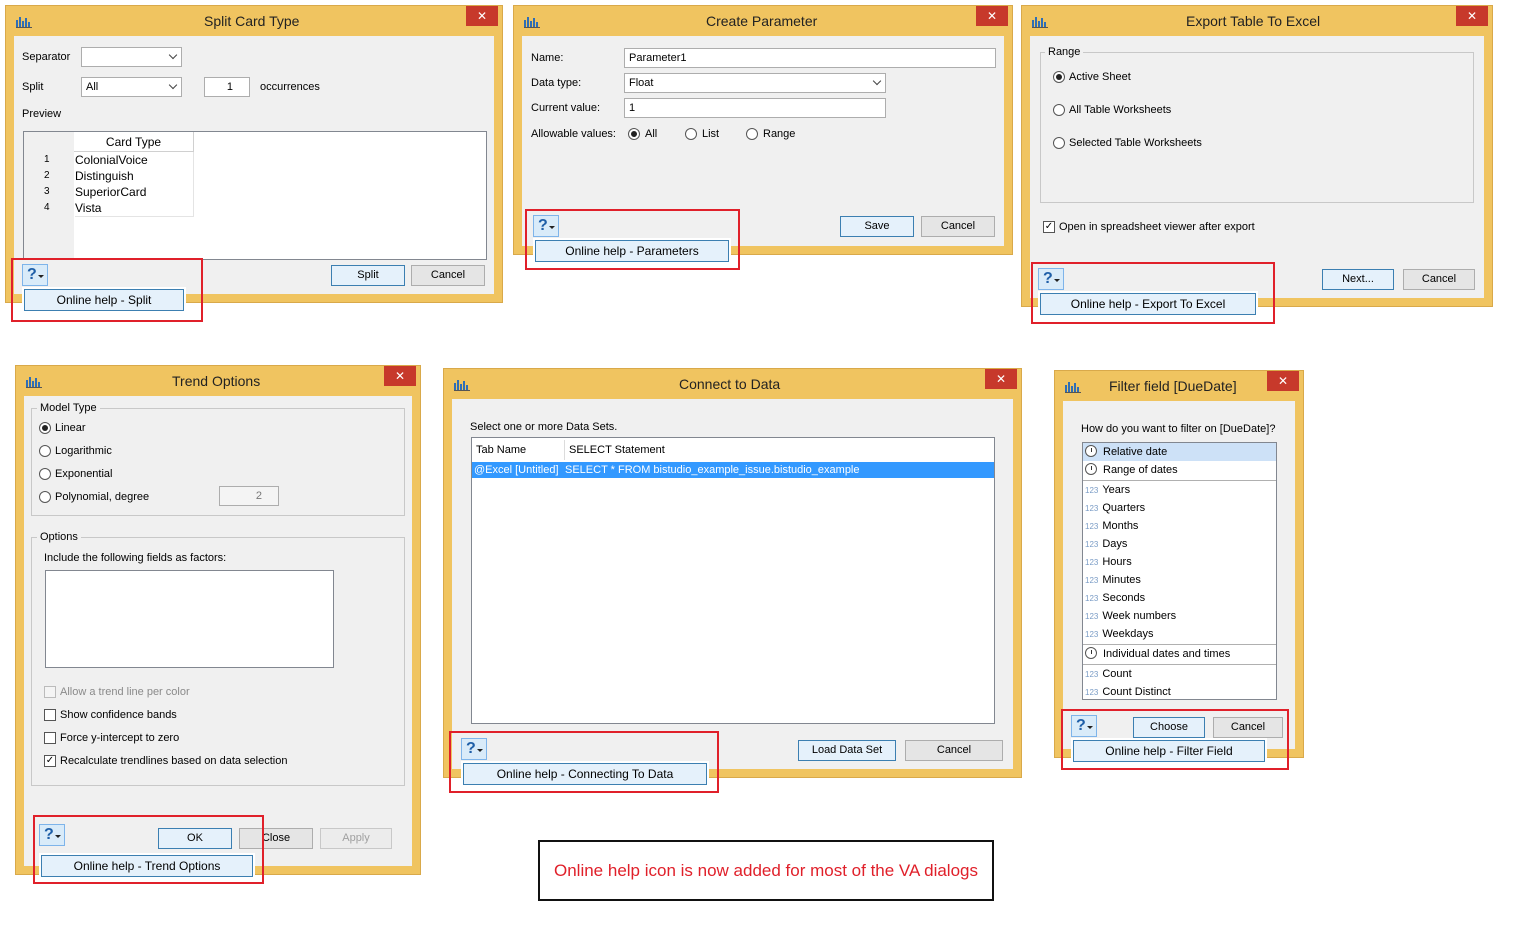 Image resolution: width=1518 pixels, height=926 pixels. What do you see at coordinates (109, 208) in the screenshot?
I see `table-row: 4 Vista` at bounding box center [109, 208].